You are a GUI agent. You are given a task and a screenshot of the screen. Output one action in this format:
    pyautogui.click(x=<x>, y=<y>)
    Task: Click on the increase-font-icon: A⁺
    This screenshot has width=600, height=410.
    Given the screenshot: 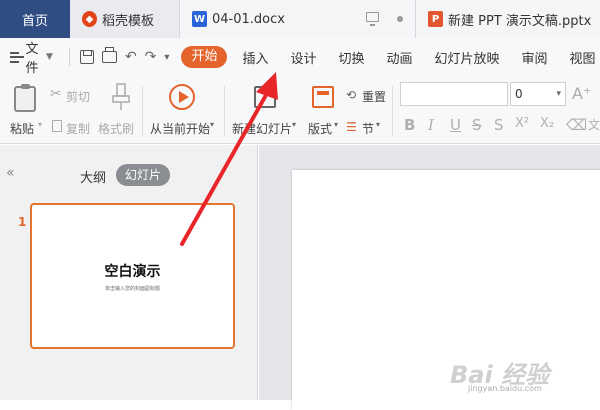 What is the action you would take?
    pyautogui.click(x=581, y=93)
    